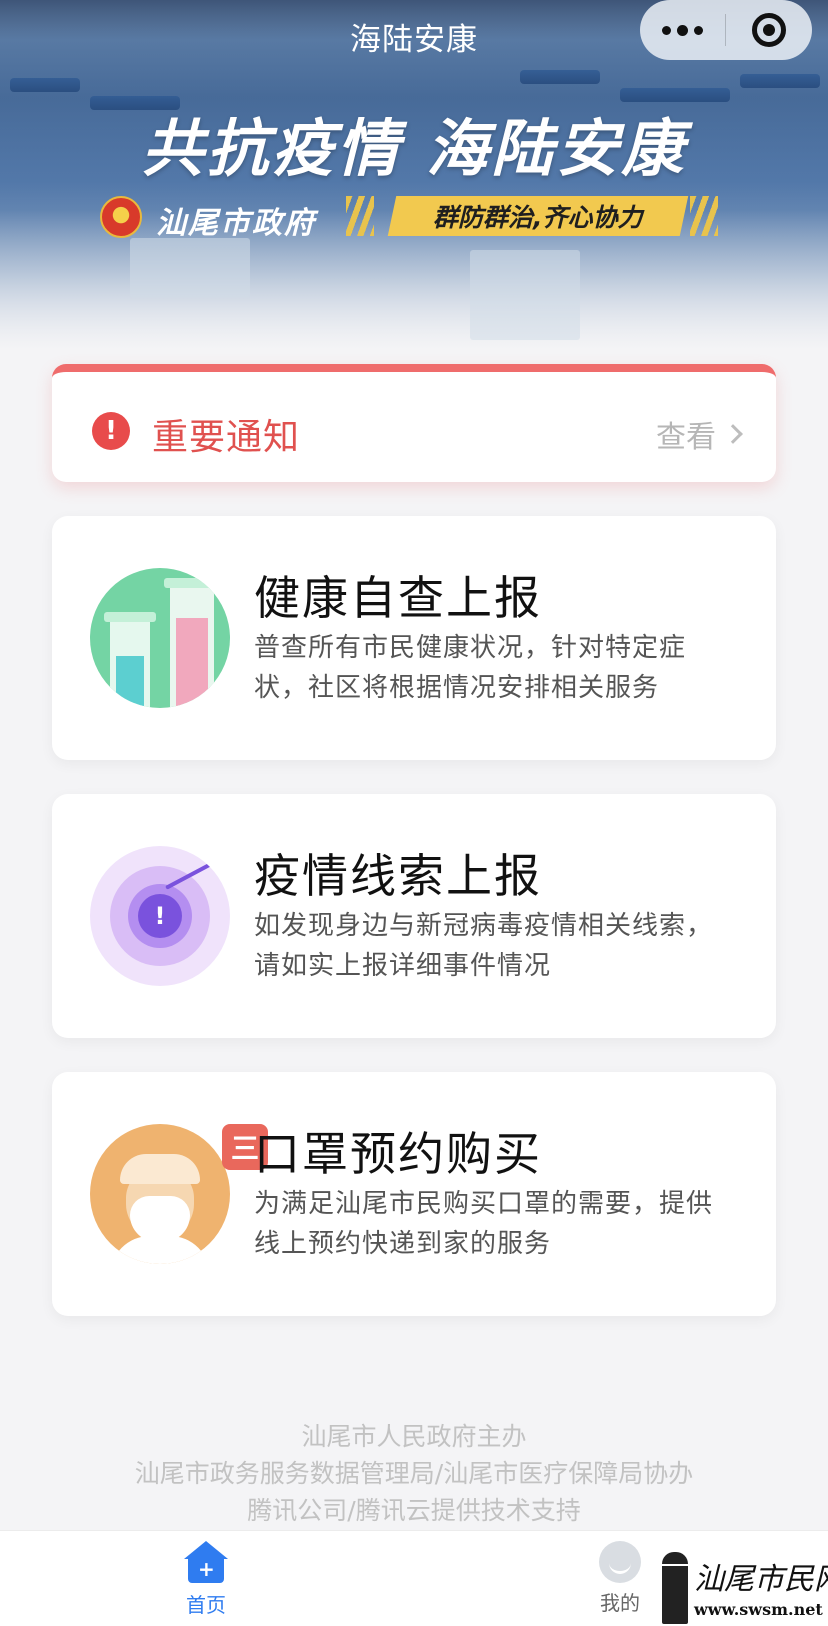  I want to click on miniprogram-capsule, so click(726, 30).